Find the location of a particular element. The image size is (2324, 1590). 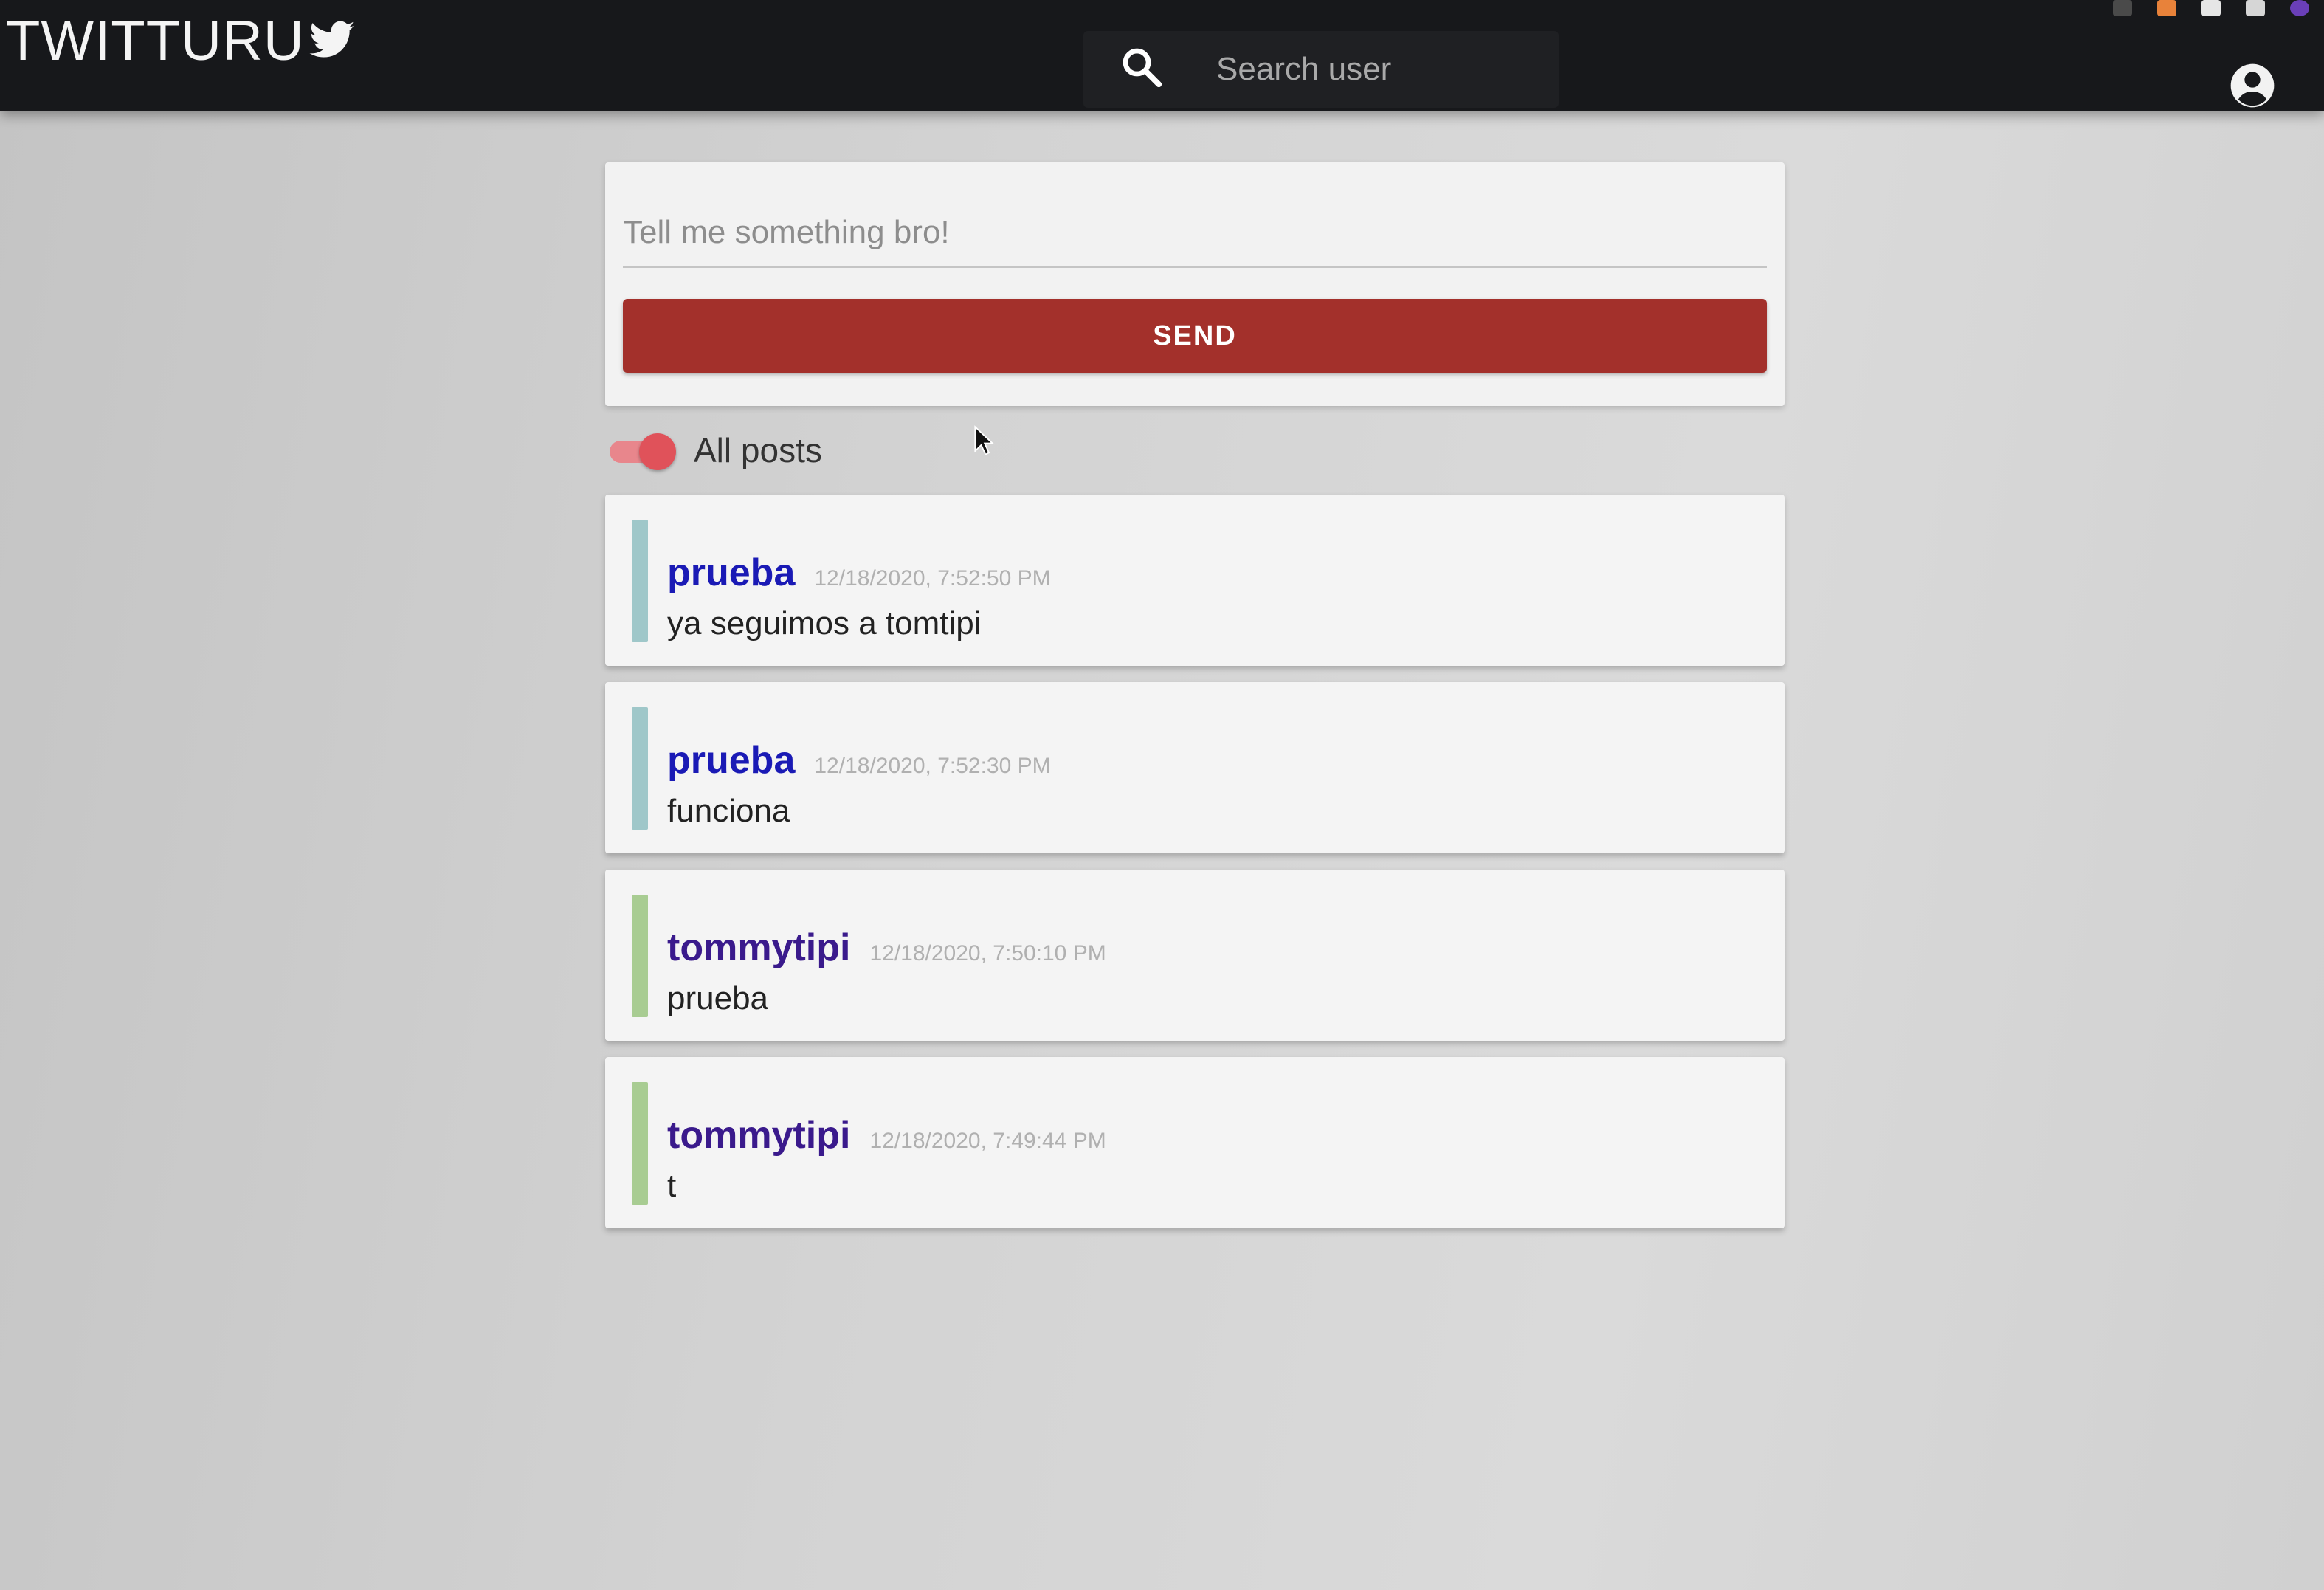

twitter-bird-icon is located at coordinates (332, 39).